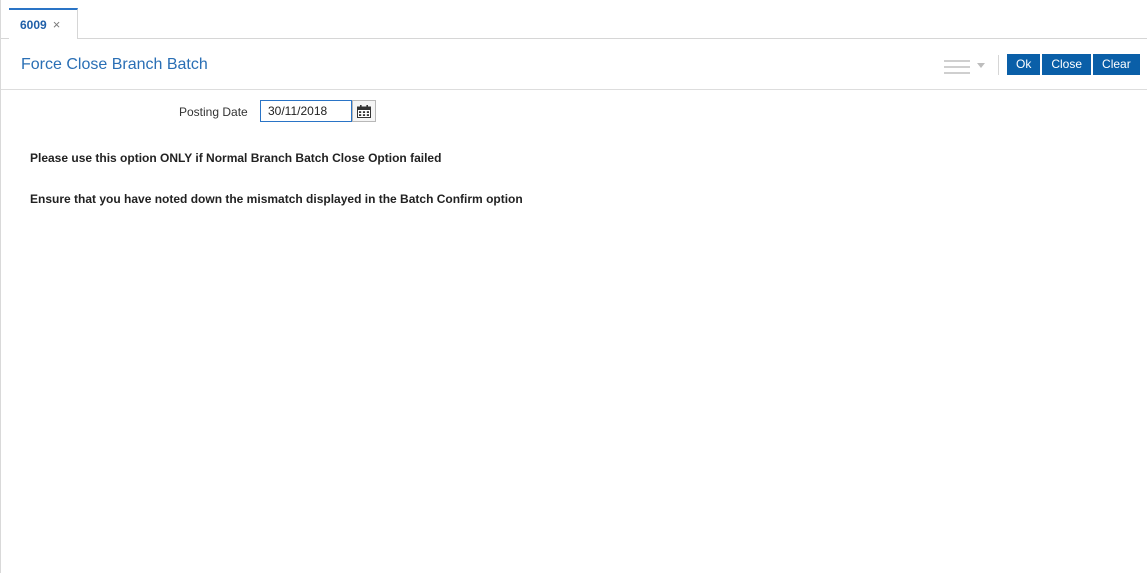  I want to click on header-divider, so click(998, 65).